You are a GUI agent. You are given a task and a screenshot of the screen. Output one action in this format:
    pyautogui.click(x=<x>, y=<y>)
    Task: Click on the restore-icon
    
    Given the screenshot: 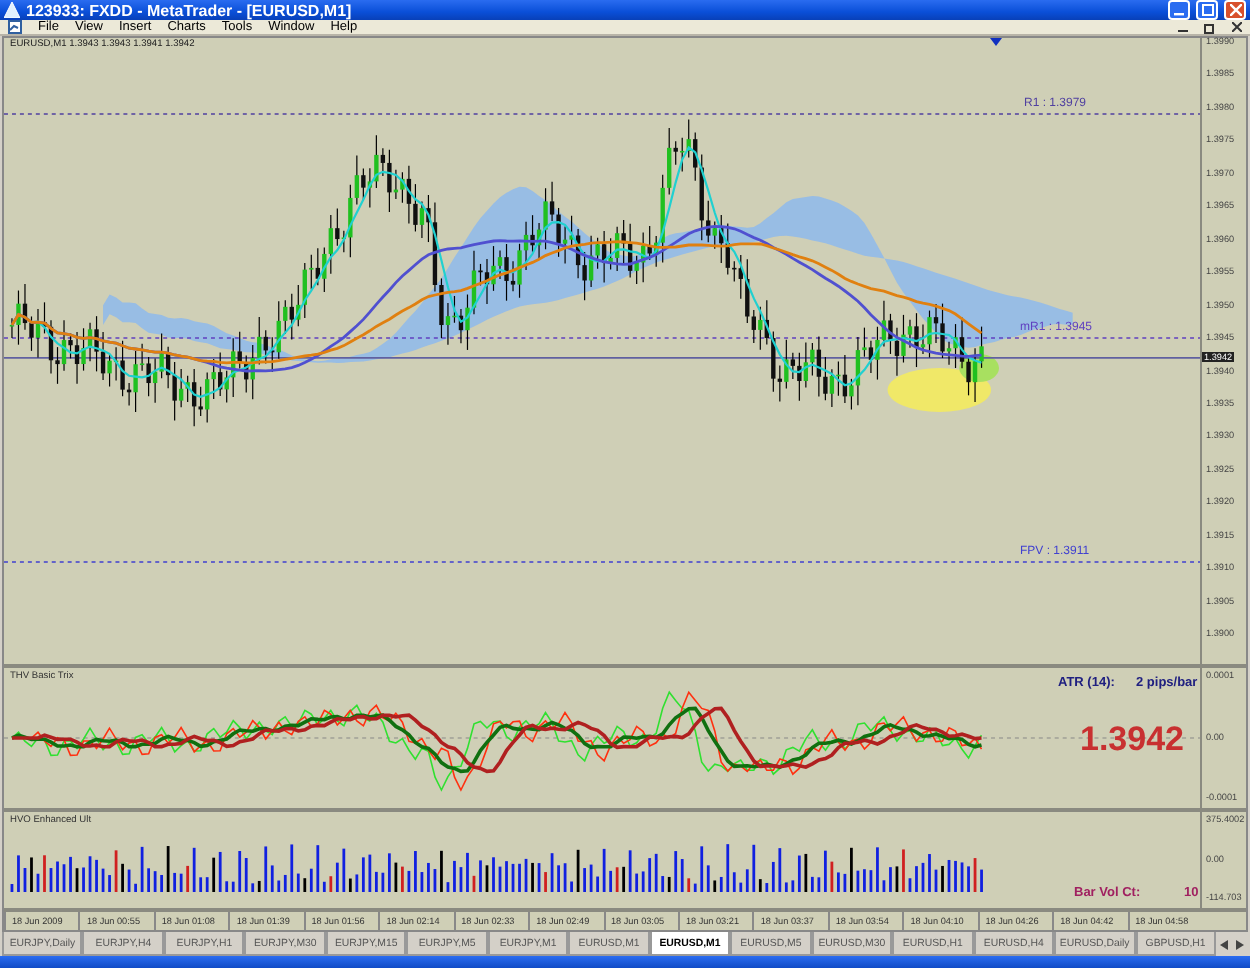 What is the action you would take?
    pyautogui.click(x=1210, y=27)
    